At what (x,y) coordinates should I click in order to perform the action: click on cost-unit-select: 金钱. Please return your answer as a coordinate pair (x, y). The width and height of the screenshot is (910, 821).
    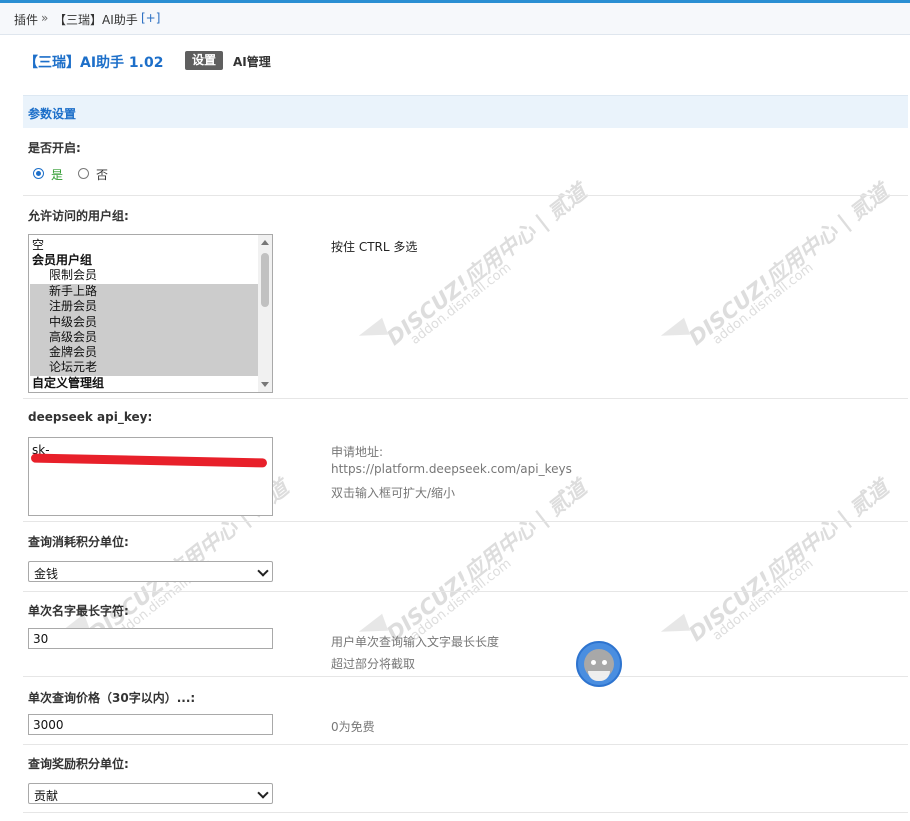
    Looking at the image, I should click on (150, 571).